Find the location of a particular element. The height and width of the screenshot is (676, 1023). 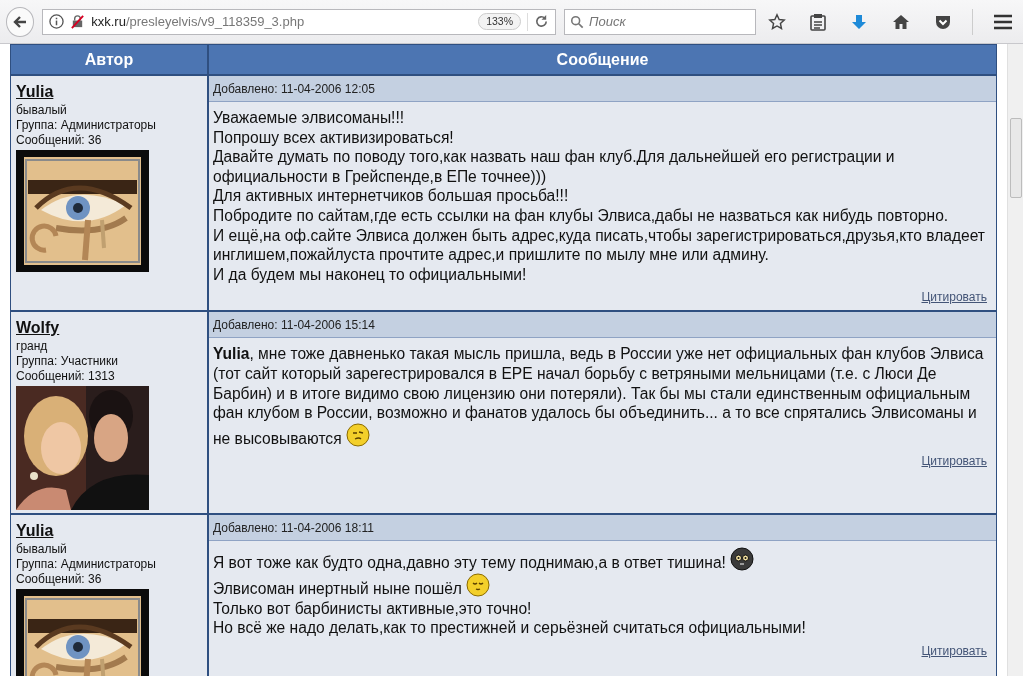

scrollbar is located at coordinates (1015, 360).